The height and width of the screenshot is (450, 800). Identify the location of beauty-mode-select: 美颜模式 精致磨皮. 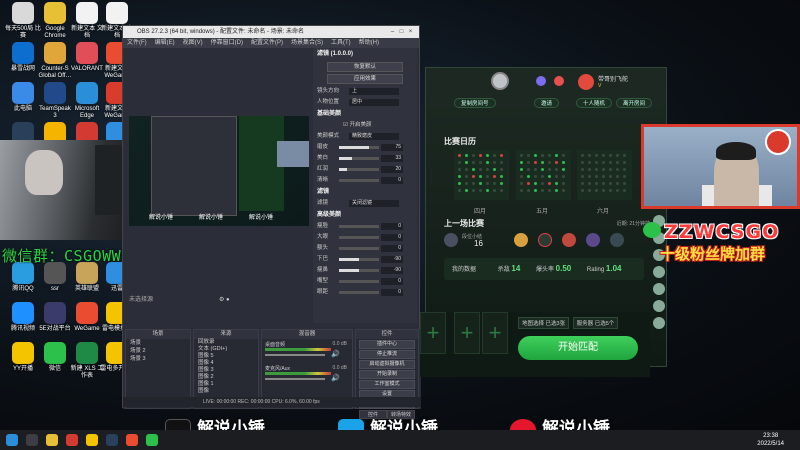
(365, 136).